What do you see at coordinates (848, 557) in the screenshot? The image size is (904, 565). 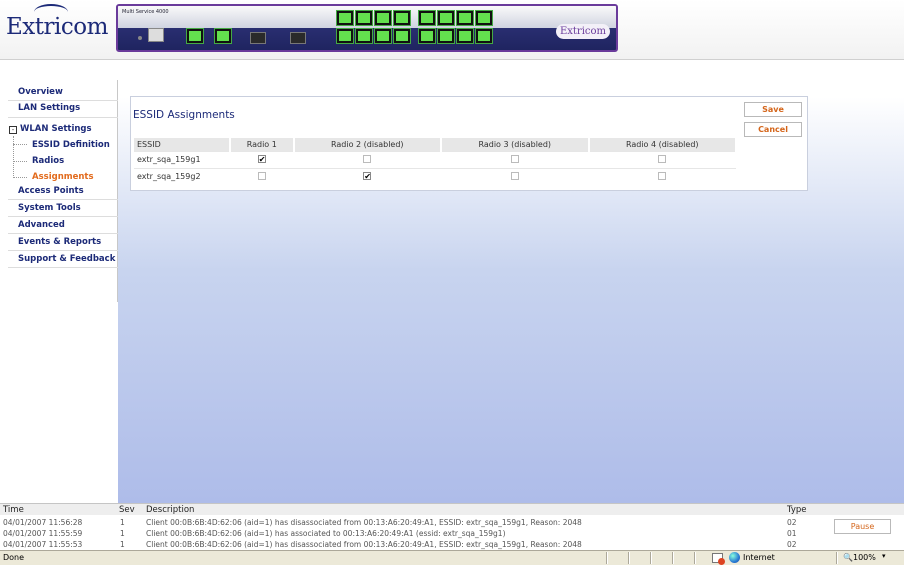 I see `zoom-icon: 🔍` at bounding box center [848, 557].